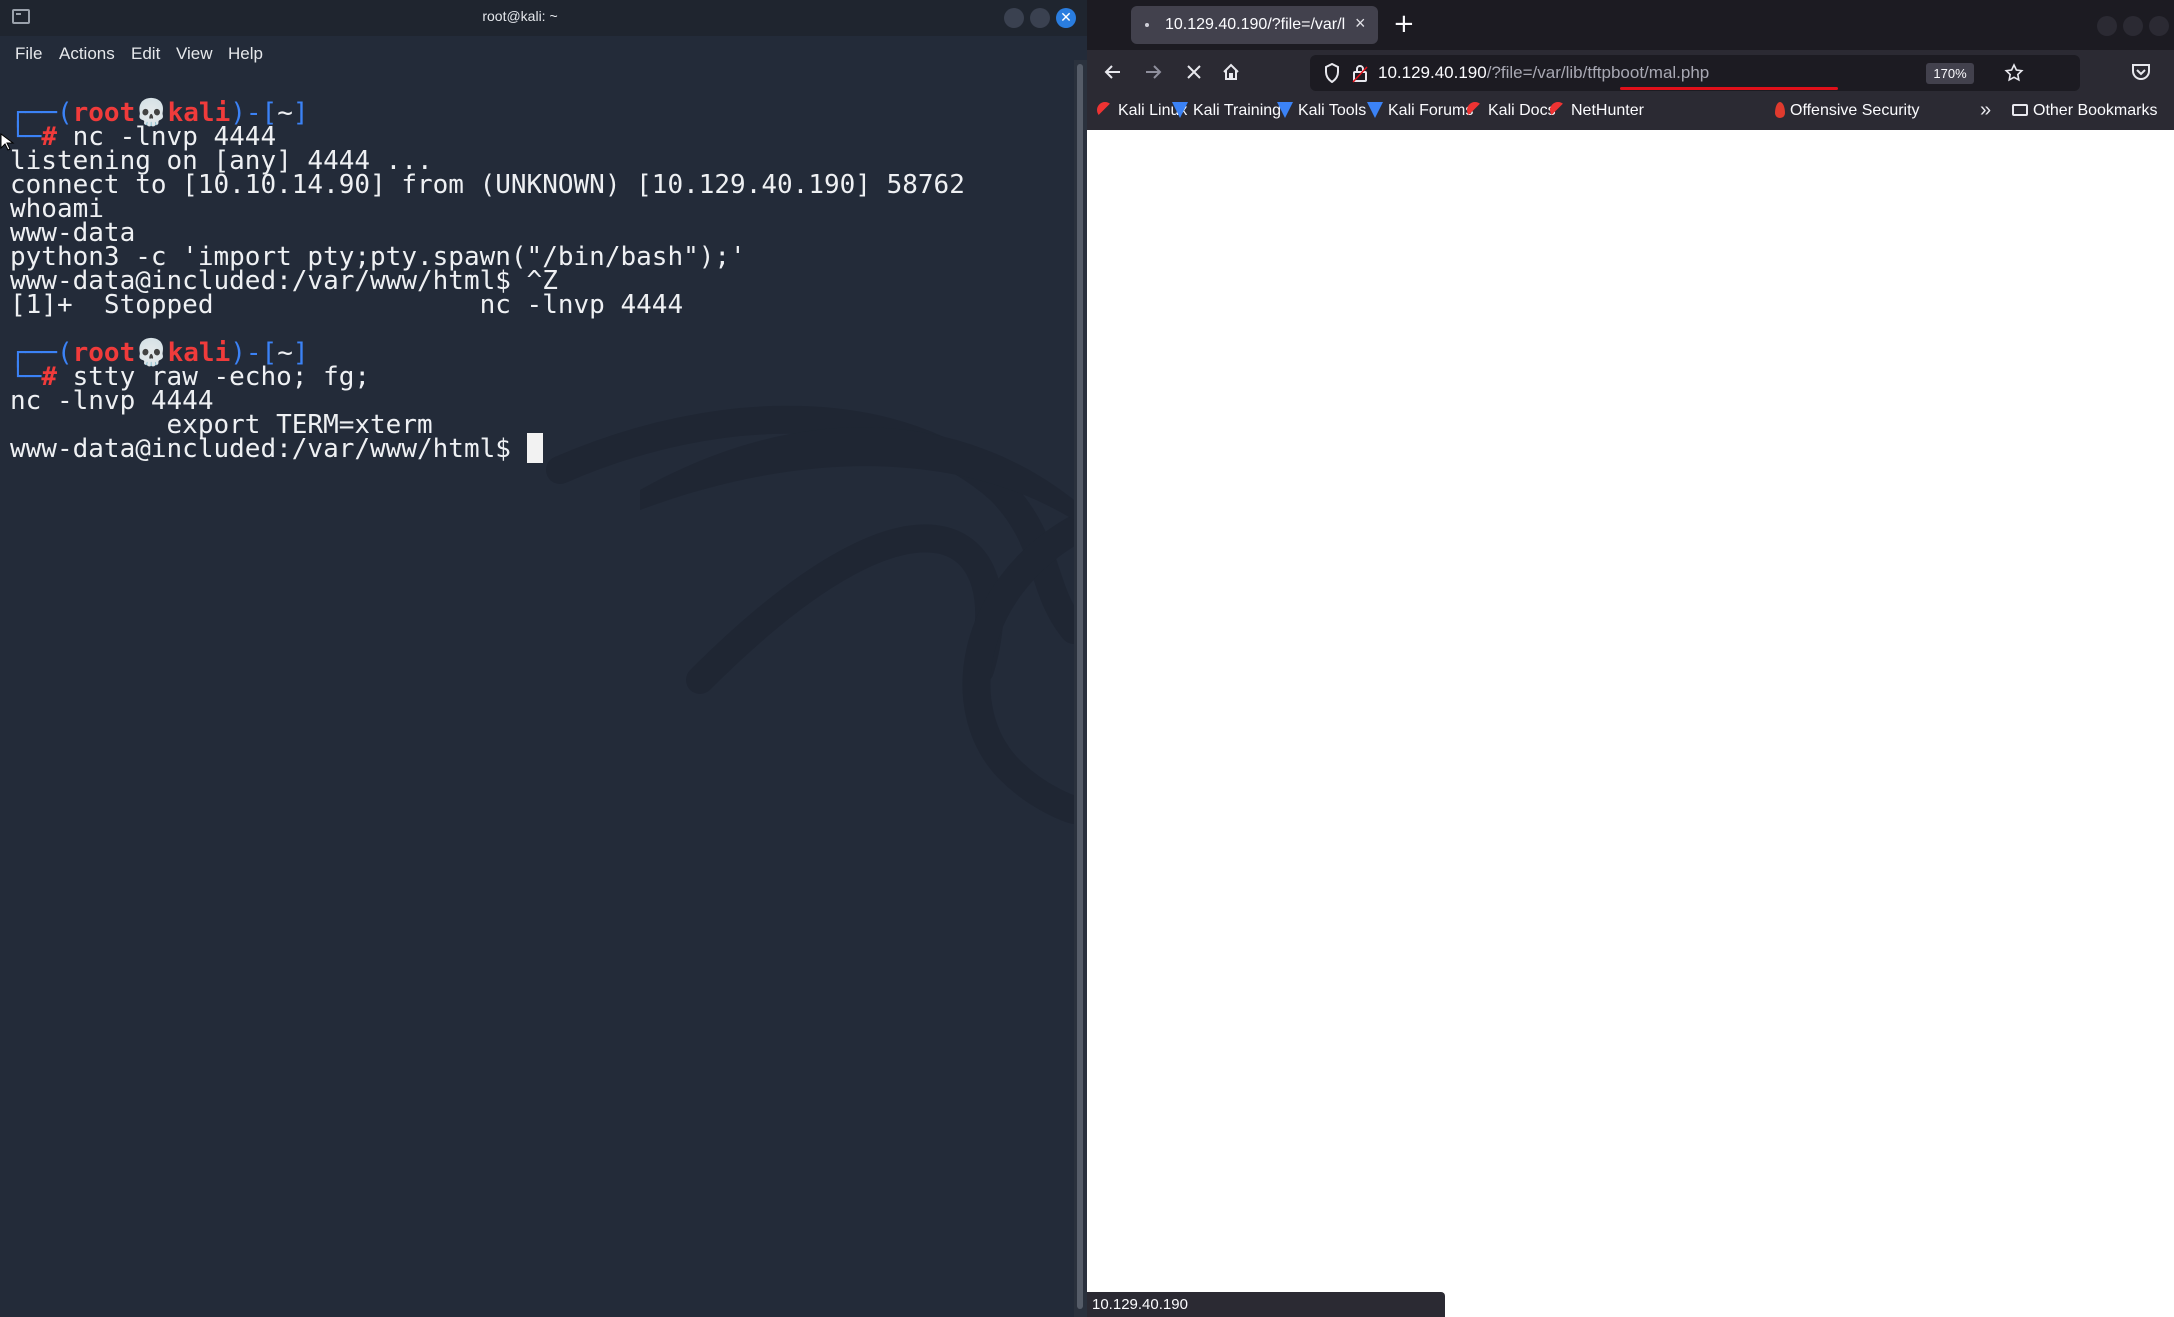 Image resolution: width=2174 pixels, height=1317 pixels. Describe the element at coordinates (1597, 111) in the screenshot. I see `bookmark-nethunter: NetHunter` at that location.